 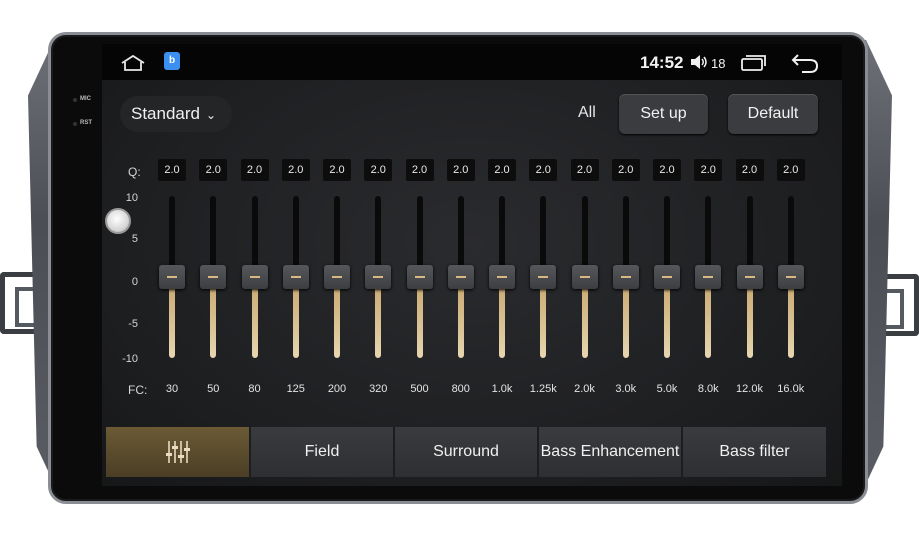 I want to click on fc-label-value: 30, so click(x=172, y=389).